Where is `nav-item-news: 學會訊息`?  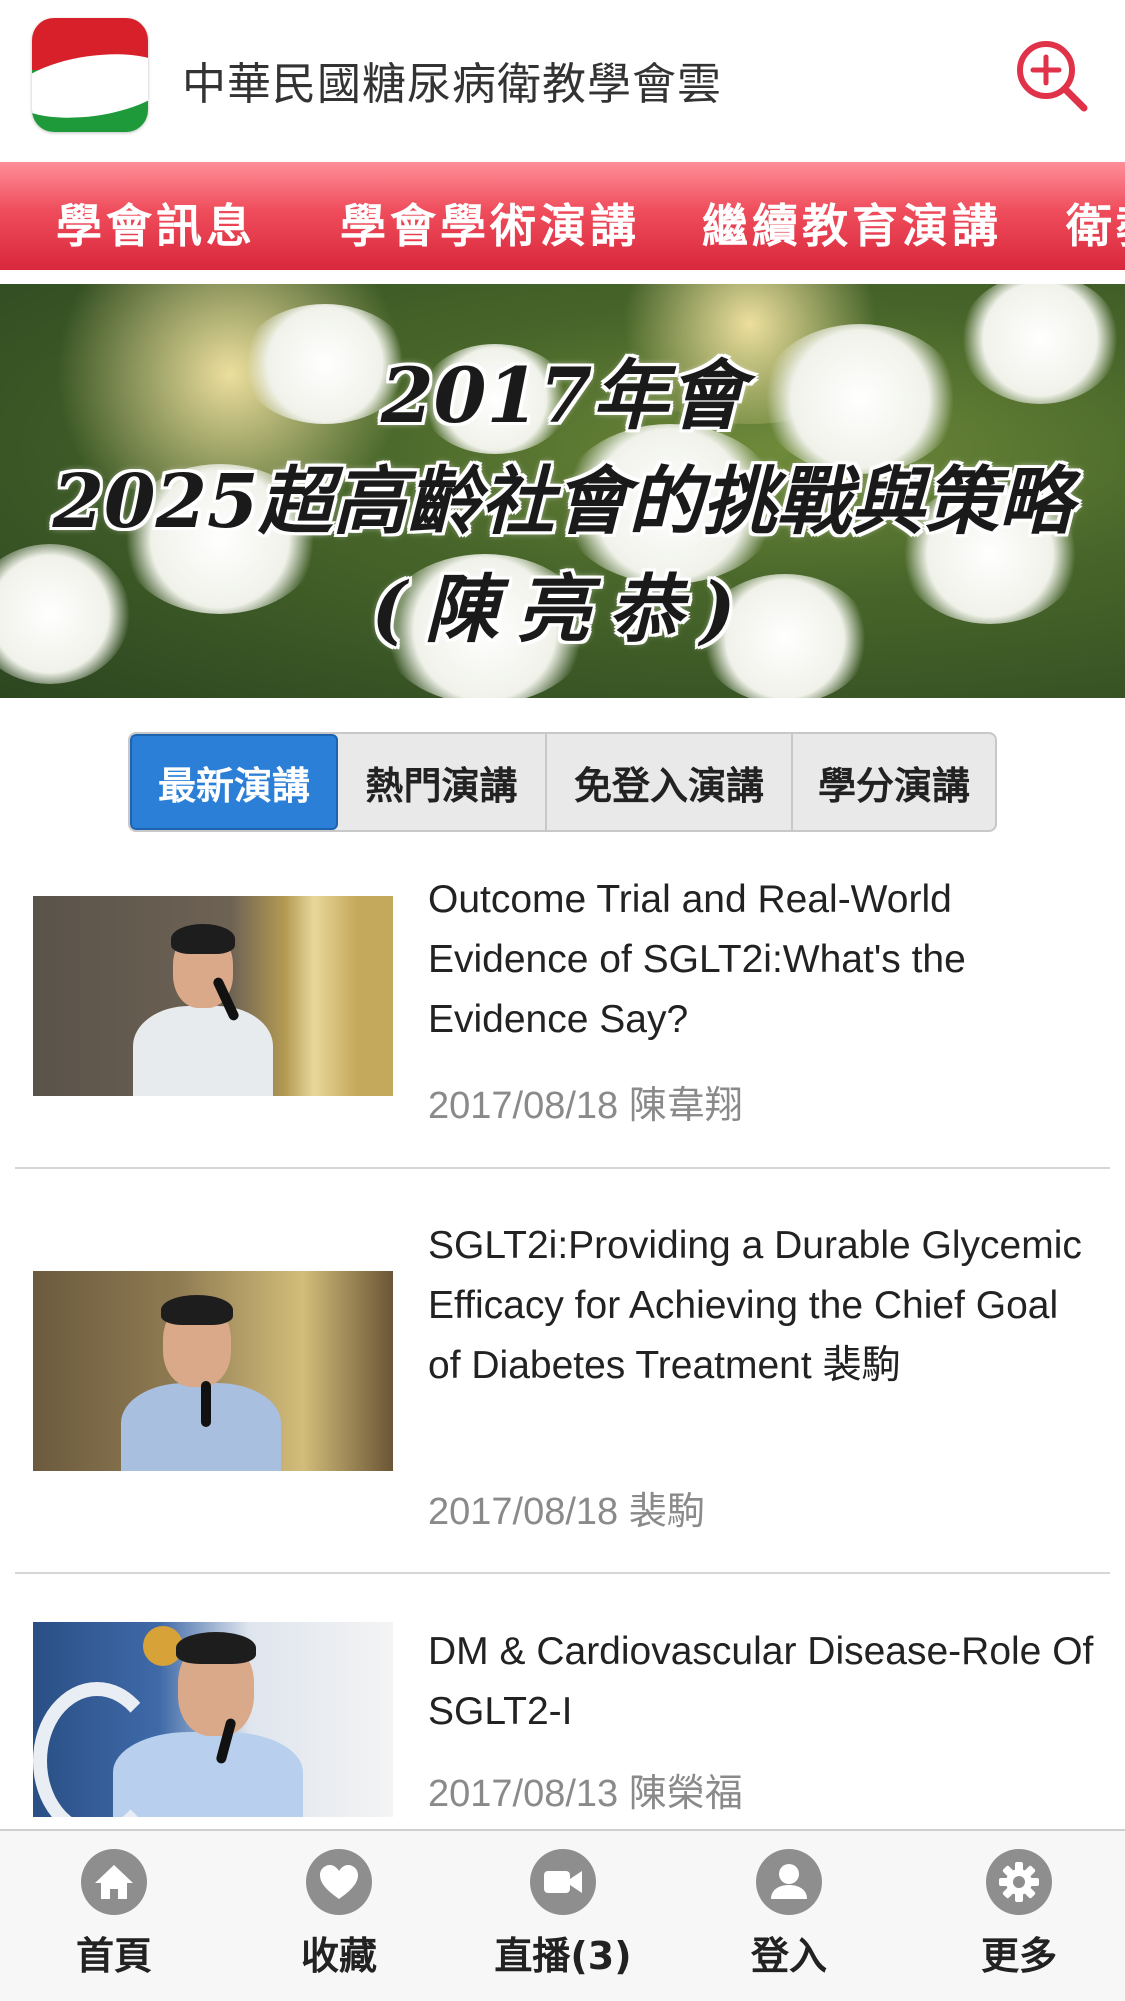 nav-item-news: 學會訊息 is located at coordinates (156, 223).